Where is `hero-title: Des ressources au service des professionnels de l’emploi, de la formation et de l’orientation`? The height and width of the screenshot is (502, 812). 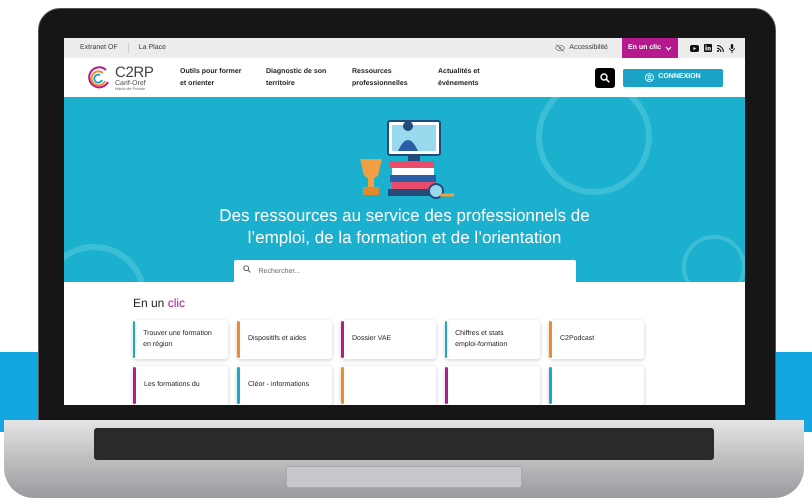 hero-title: Des ressources au service des professionnels de l’emploi, de la formation et de l’orientation is located at coordinates (404, 227).